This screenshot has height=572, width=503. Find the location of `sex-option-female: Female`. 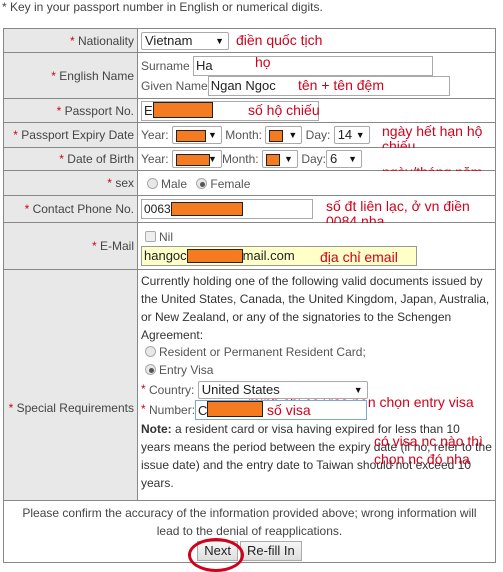

sex-option-female: Female is located at coordinates (223, 183).